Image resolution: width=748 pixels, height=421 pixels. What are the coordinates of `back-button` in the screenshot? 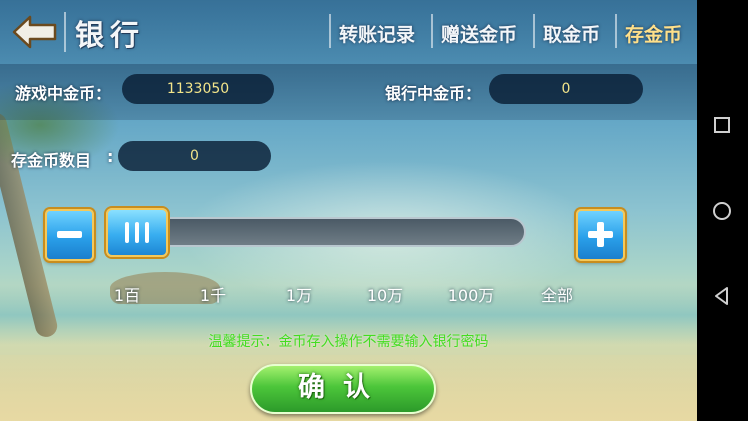 It's located at (35, 32).